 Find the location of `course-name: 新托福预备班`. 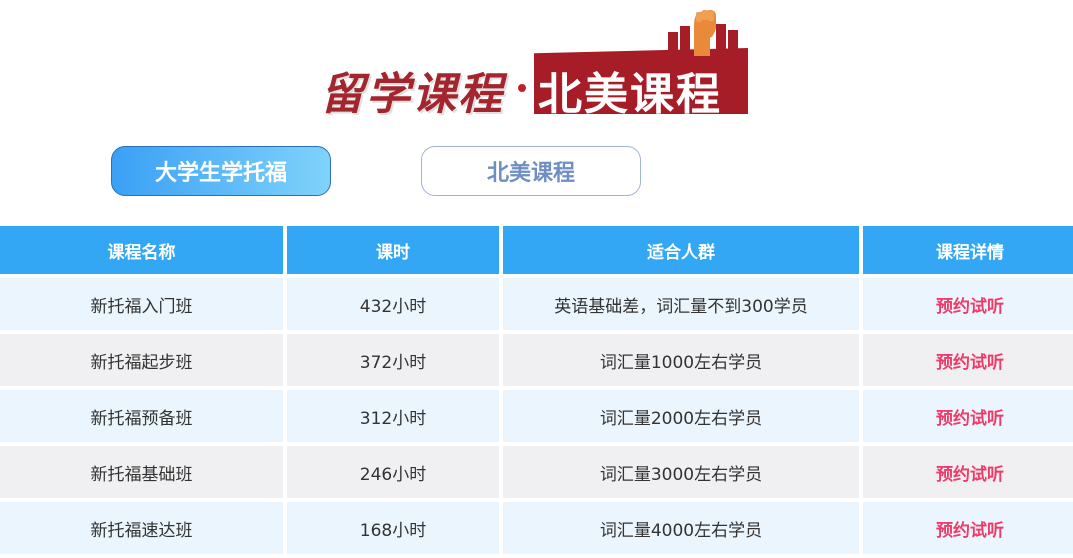

course-name: 新托福预备班 is located at coordinates (141, 416).